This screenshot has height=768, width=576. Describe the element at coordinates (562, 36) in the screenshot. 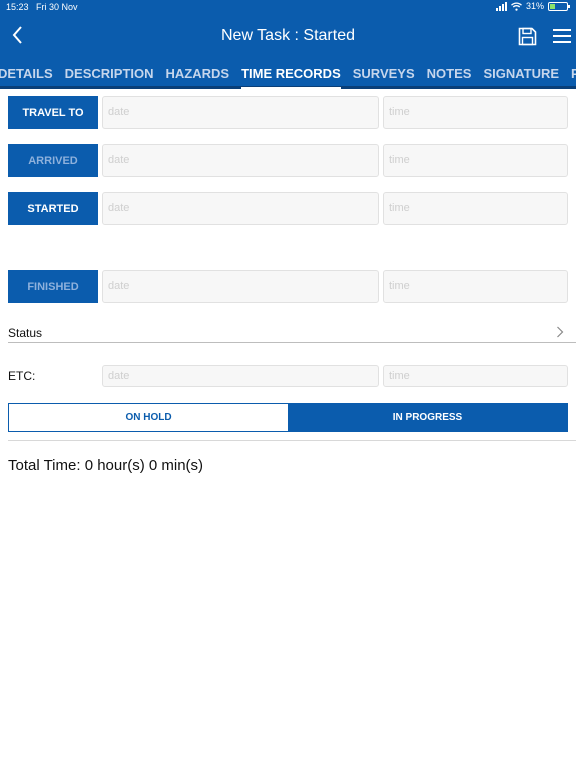

I see `menu-icon` at that location.